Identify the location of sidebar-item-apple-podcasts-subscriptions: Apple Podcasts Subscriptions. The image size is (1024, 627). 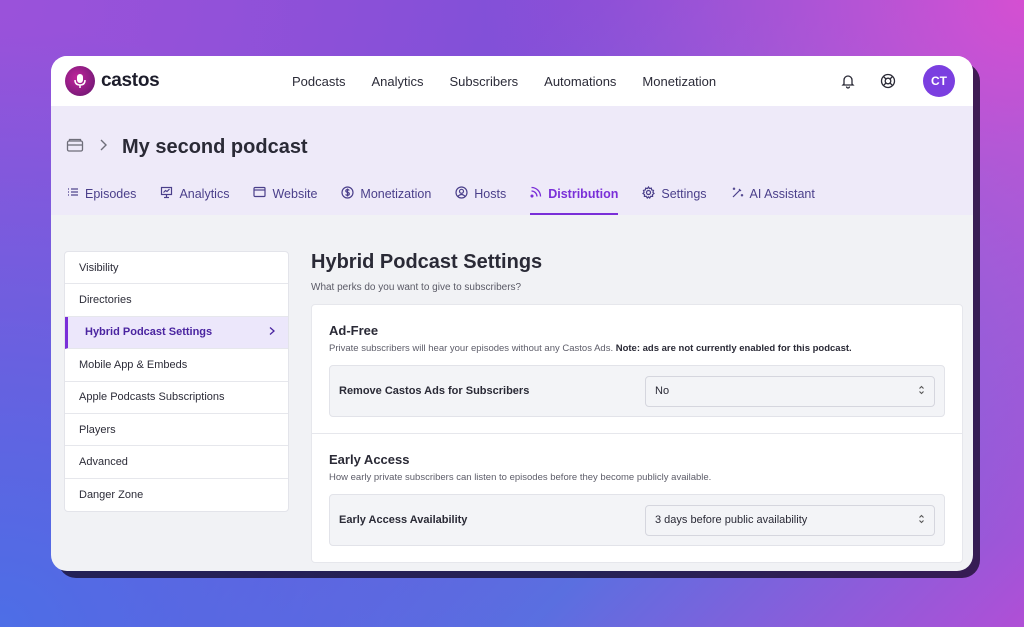
(176, 398).